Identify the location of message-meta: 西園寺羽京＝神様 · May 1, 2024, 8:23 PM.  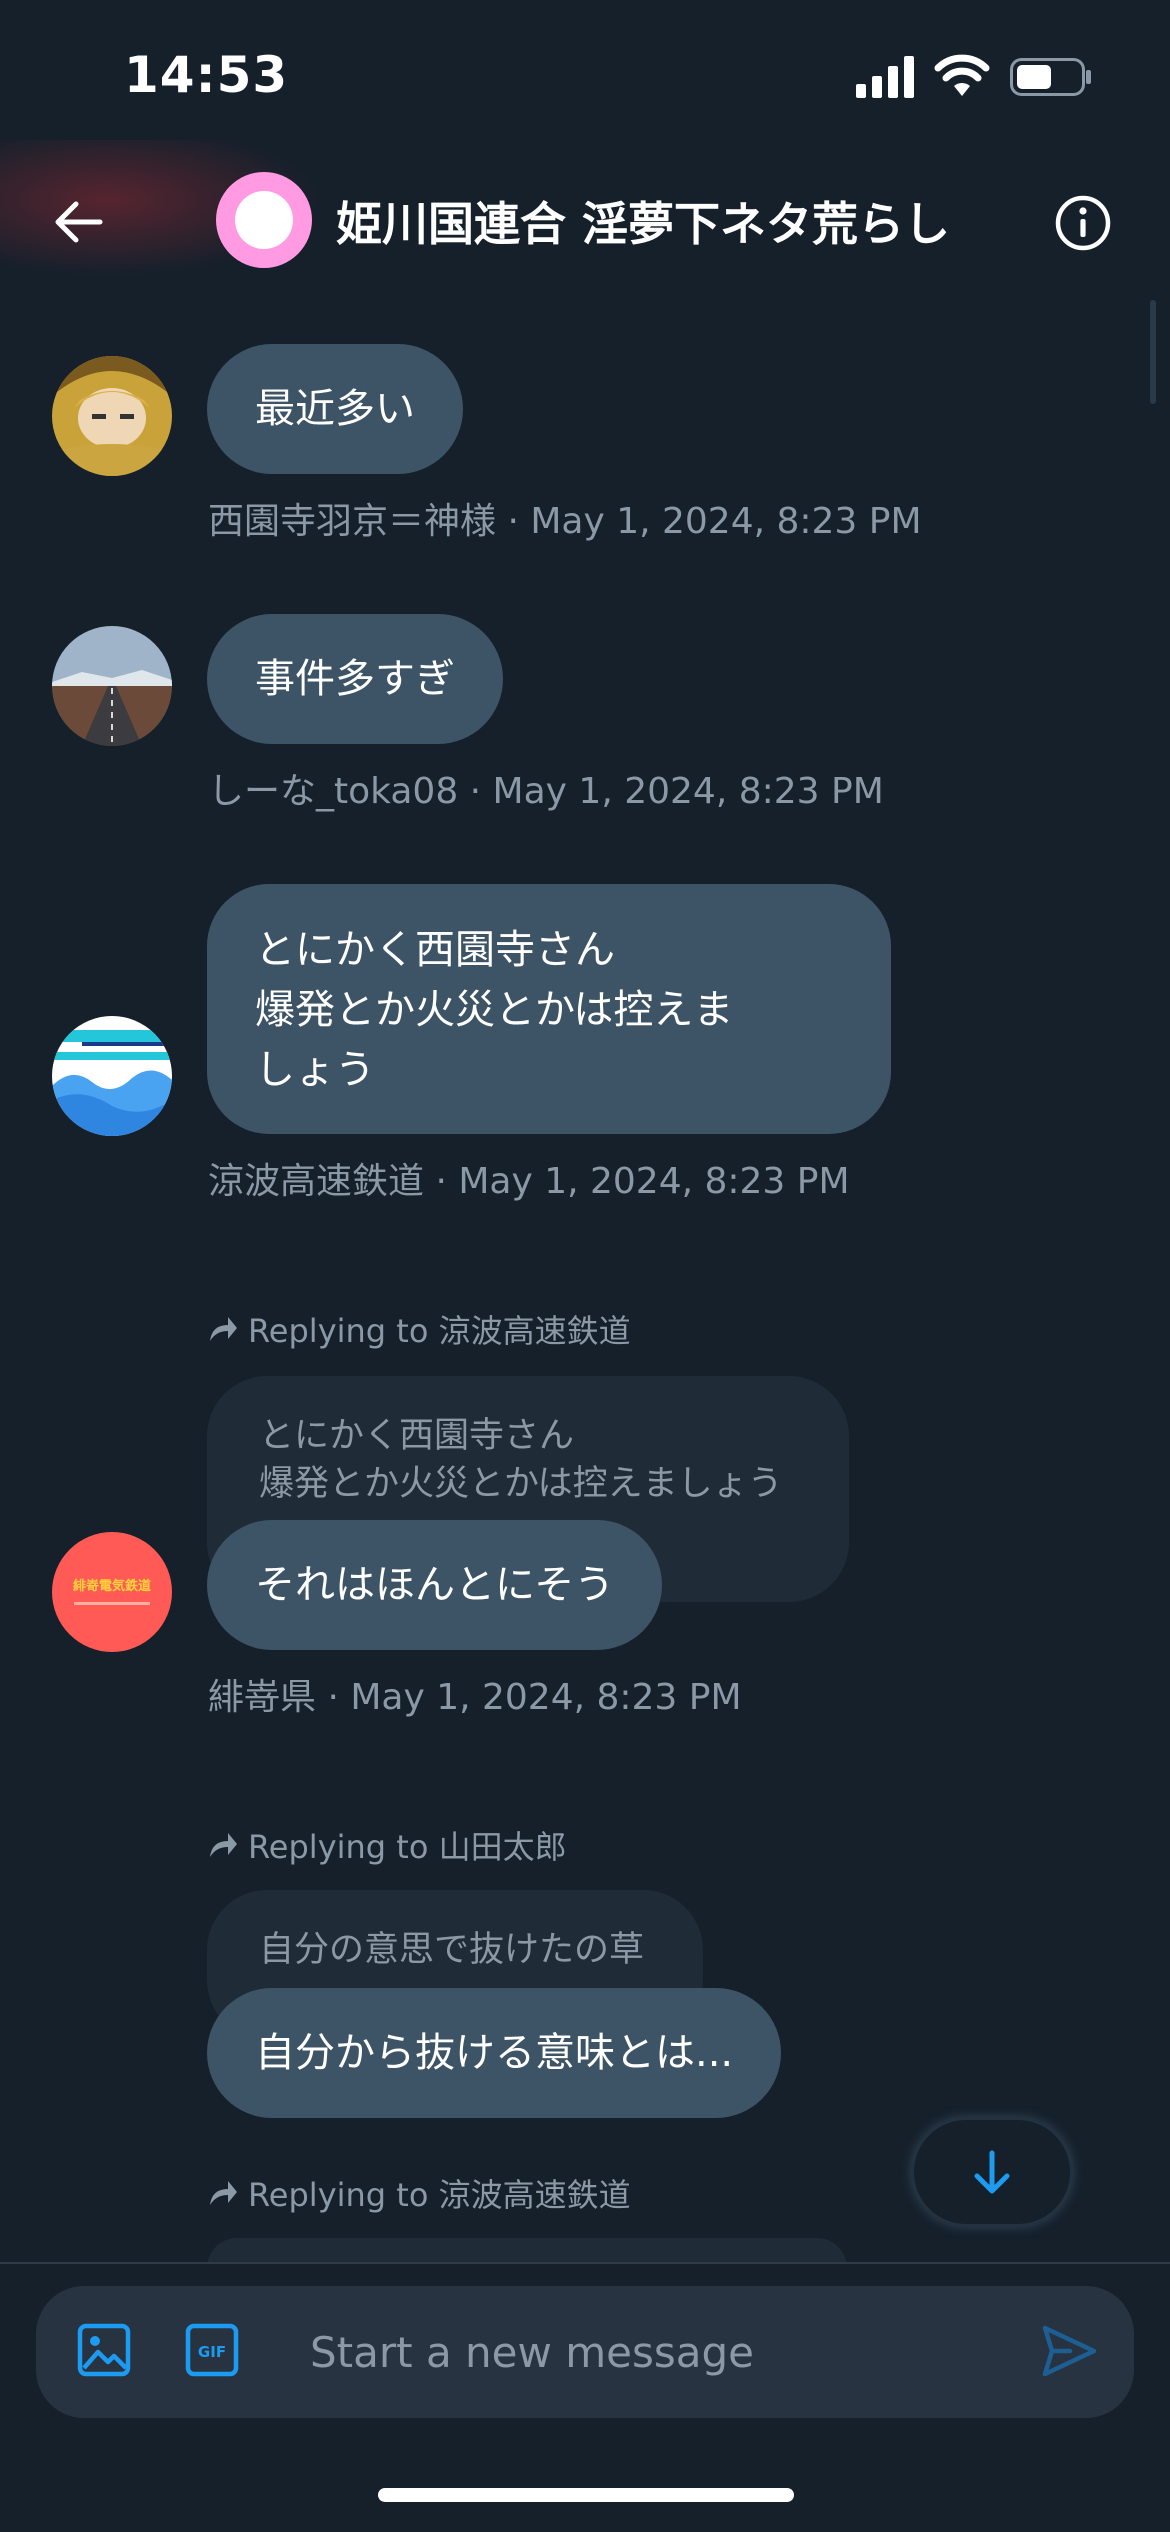
(565, 521).